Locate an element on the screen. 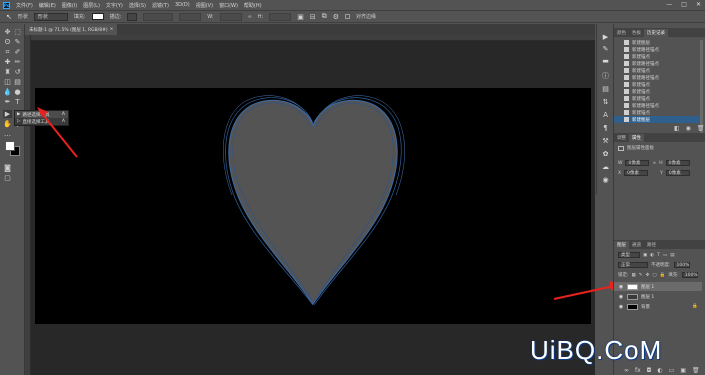 This screenshot has height=375, width=705. navigator-icon: ▤ is located at coordinates (605, 88).